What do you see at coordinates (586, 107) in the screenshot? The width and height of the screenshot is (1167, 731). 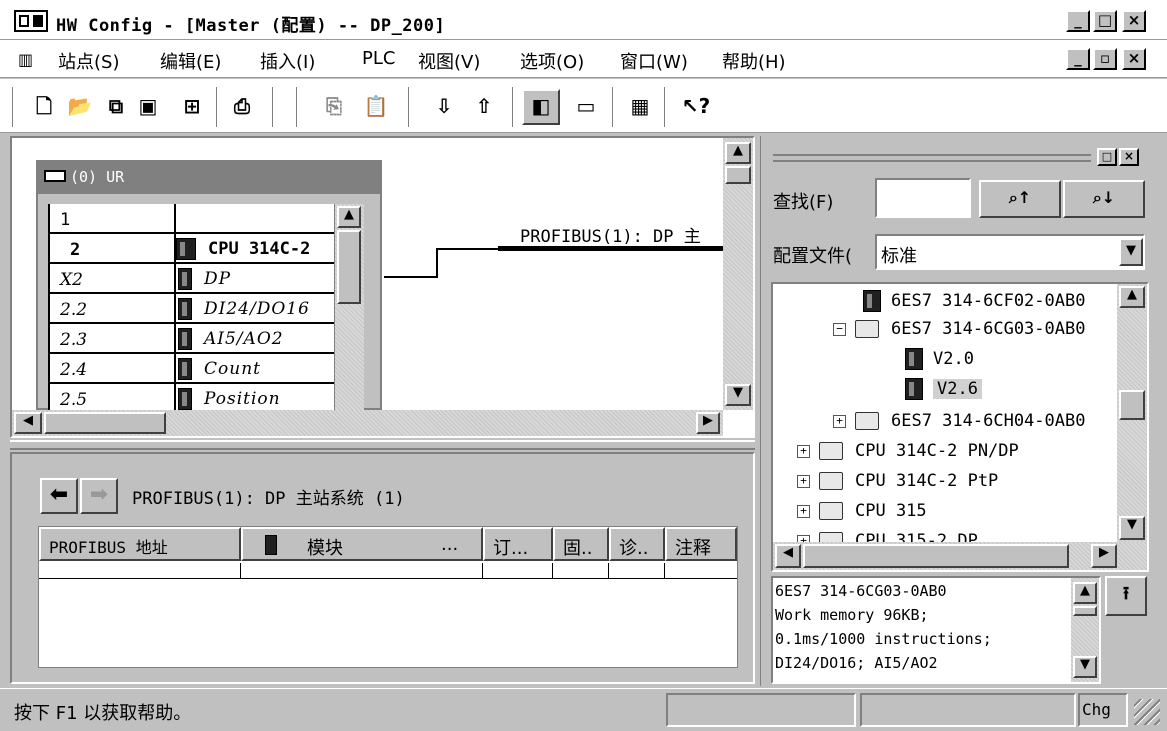 I see `panel-icon: ▭` at bounding box center [586, 107].